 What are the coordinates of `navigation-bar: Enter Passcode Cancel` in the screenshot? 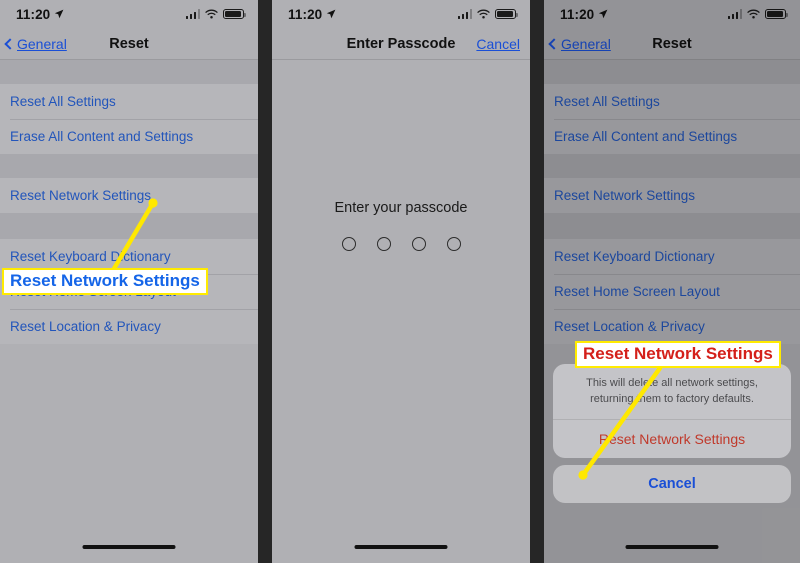 It's located at (401, 44).